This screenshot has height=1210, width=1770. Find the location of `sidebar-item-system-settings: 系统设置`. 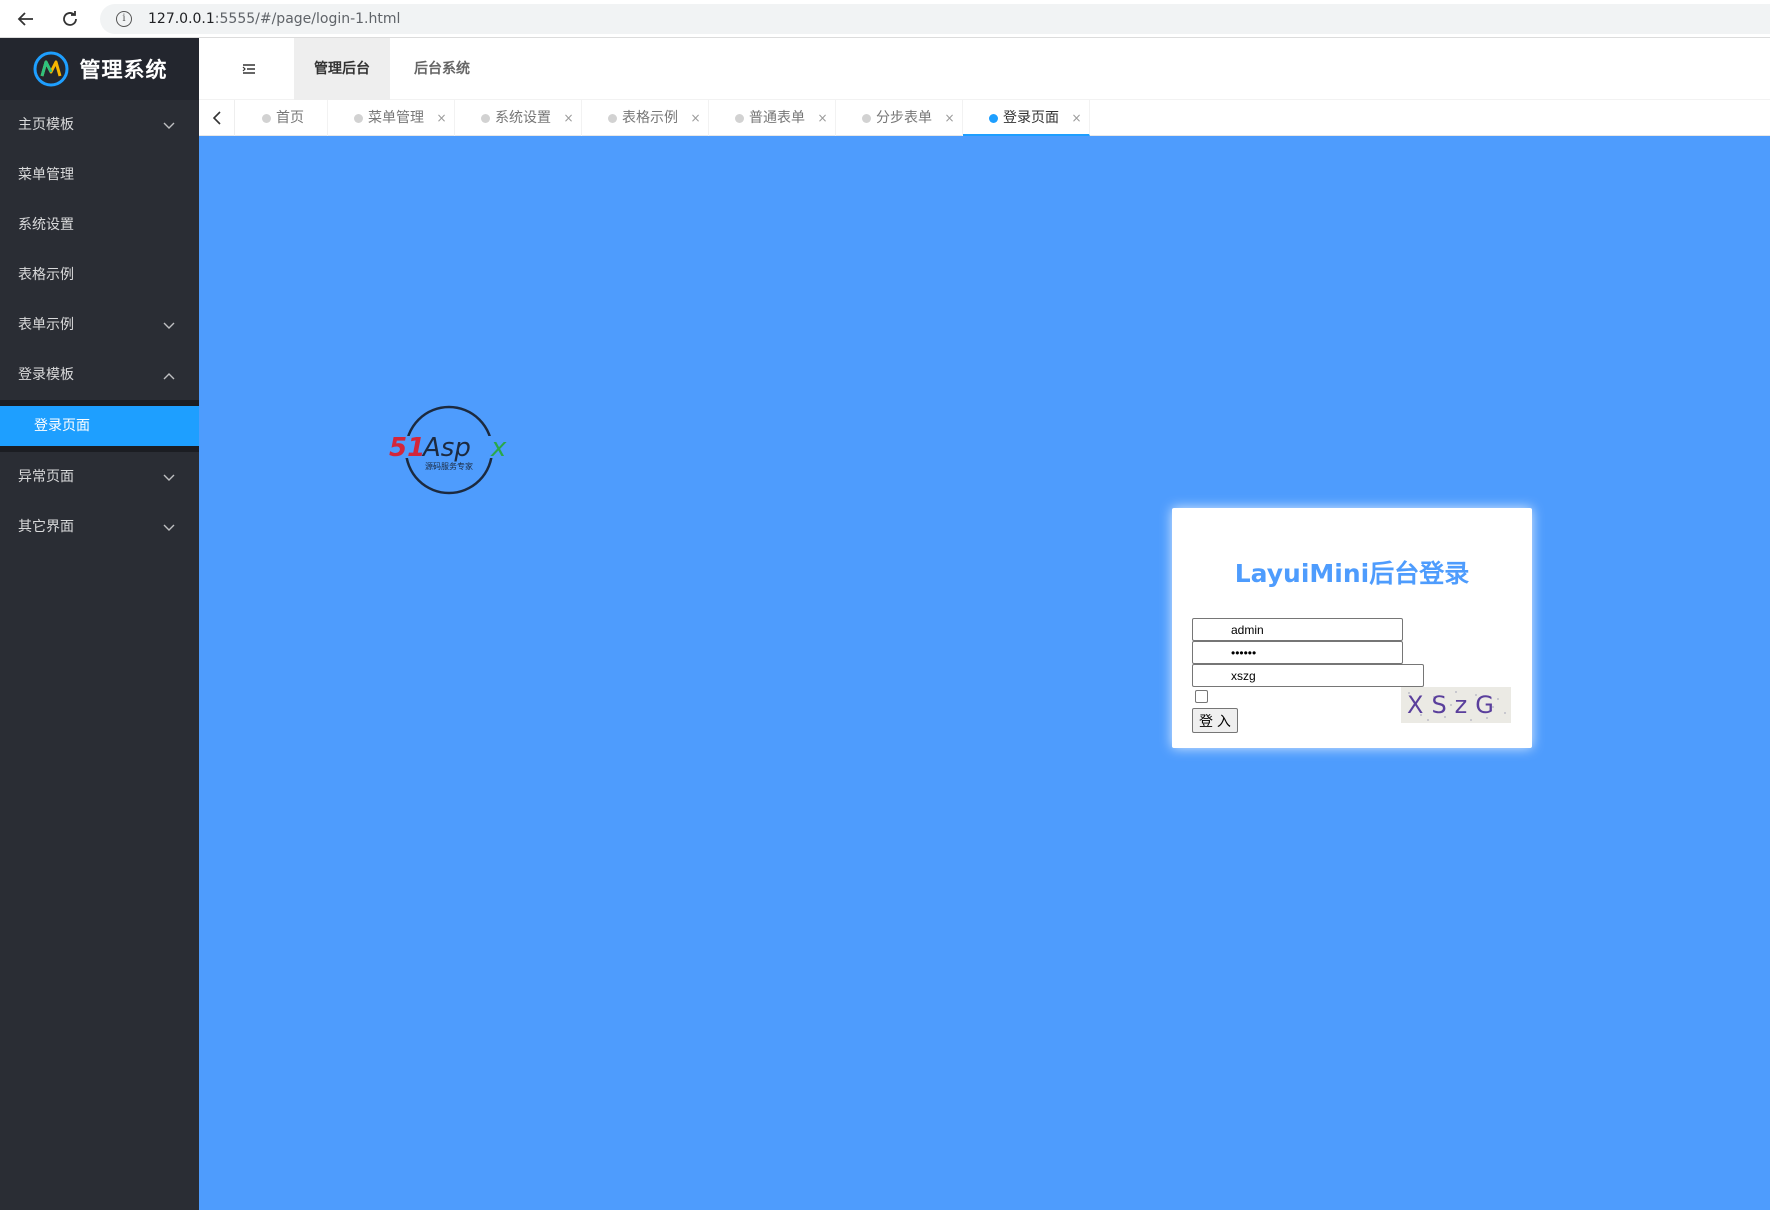

sidebar-item-system-settings: 系统设置 is located at coordinates (99, 225).